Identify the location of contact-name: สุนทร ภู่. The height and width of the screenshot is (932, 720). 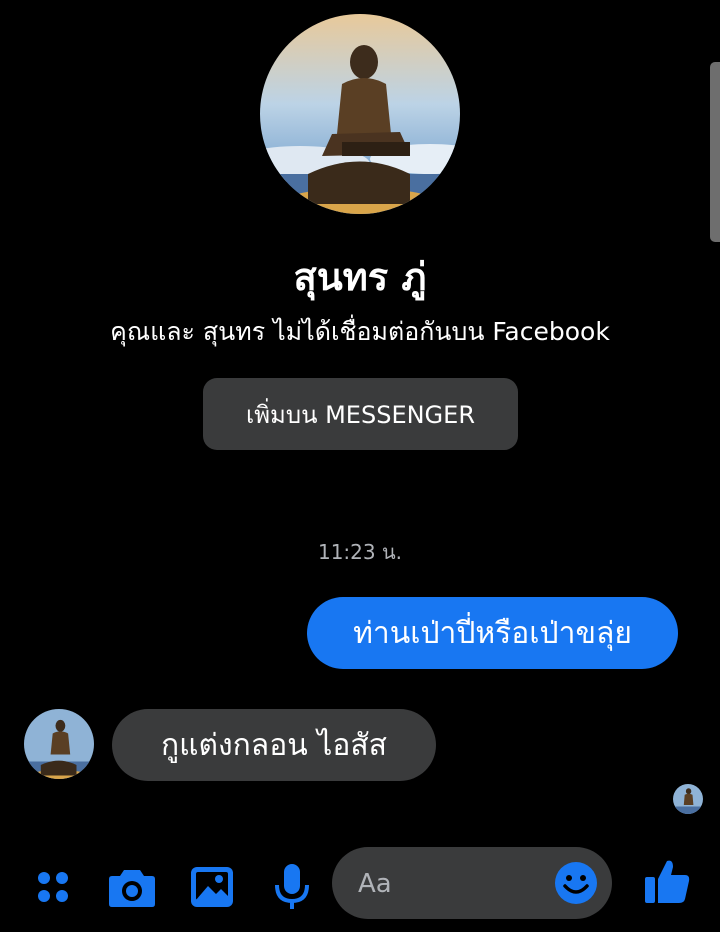
(360, 277).